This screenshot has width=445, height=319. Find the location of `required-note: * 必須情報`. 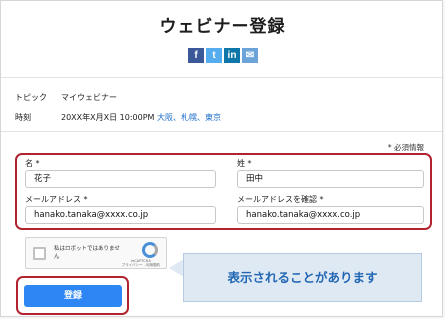

required-note: * 必須情報 is located at coordinates (405, 147).